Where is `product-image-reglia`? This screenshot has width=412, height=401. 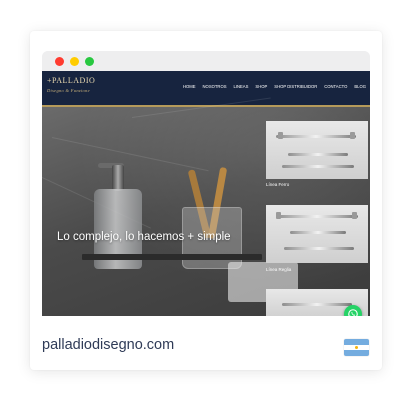
product-image-reglia is located at coordinates (317, 234).